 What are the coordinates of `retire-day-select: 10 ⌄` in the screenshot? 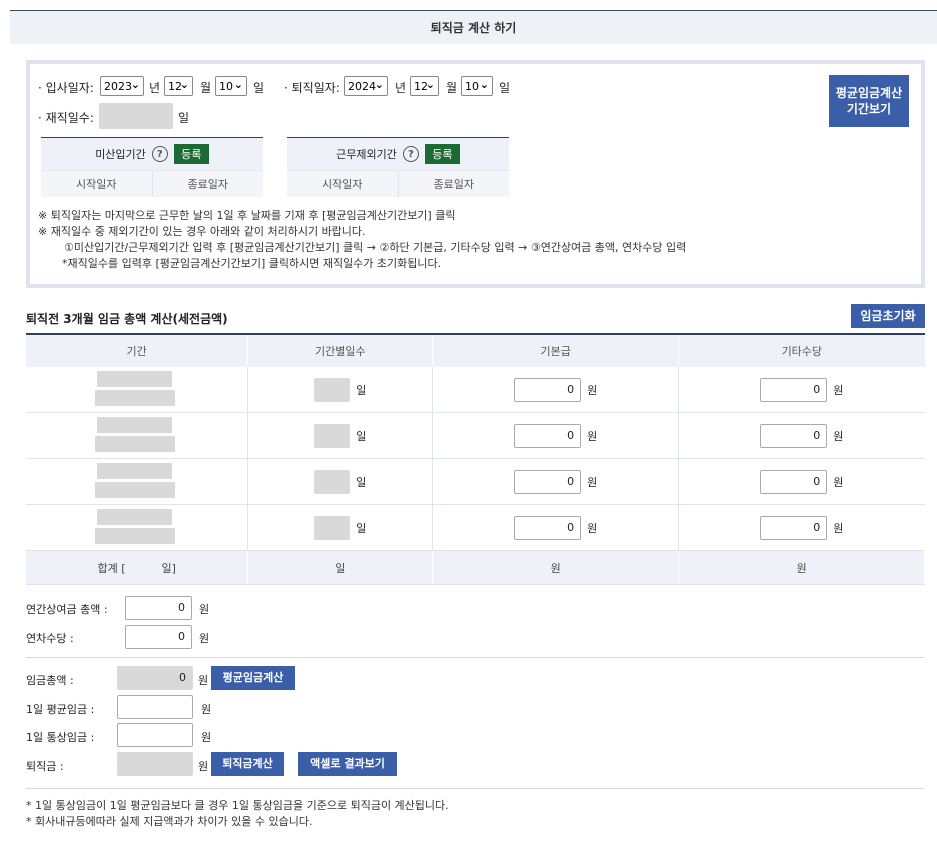 It's located at (477, 86).